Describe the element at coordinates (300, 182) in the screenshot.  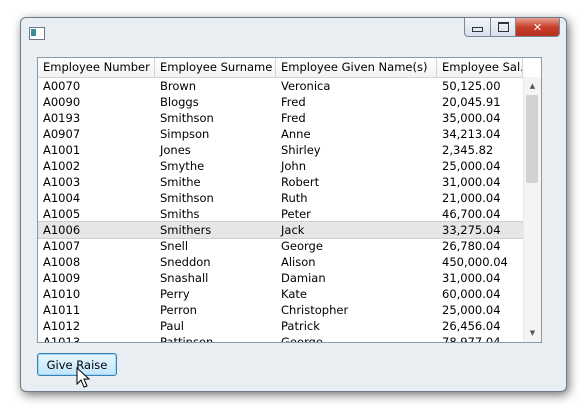
I see `cell-given-names: Robert` at that location.